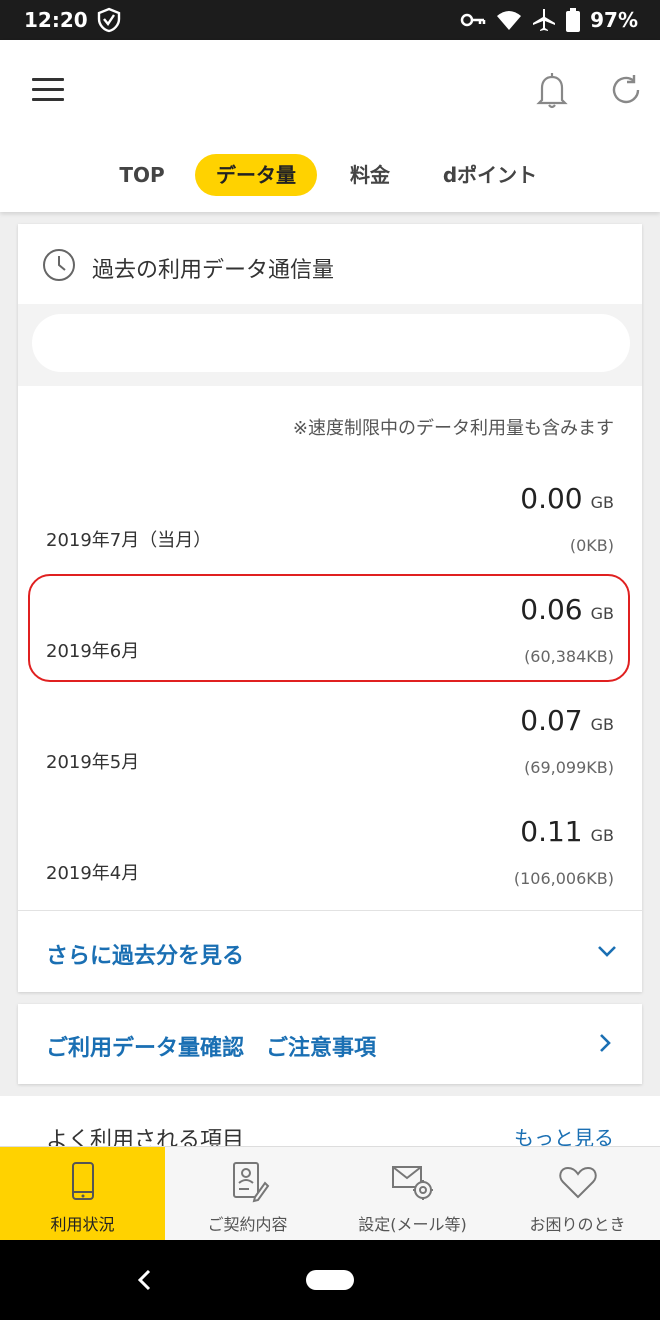 The image size is (660, 1320). I want to click on usage-kb: (69,099KB), so click(569, 767).